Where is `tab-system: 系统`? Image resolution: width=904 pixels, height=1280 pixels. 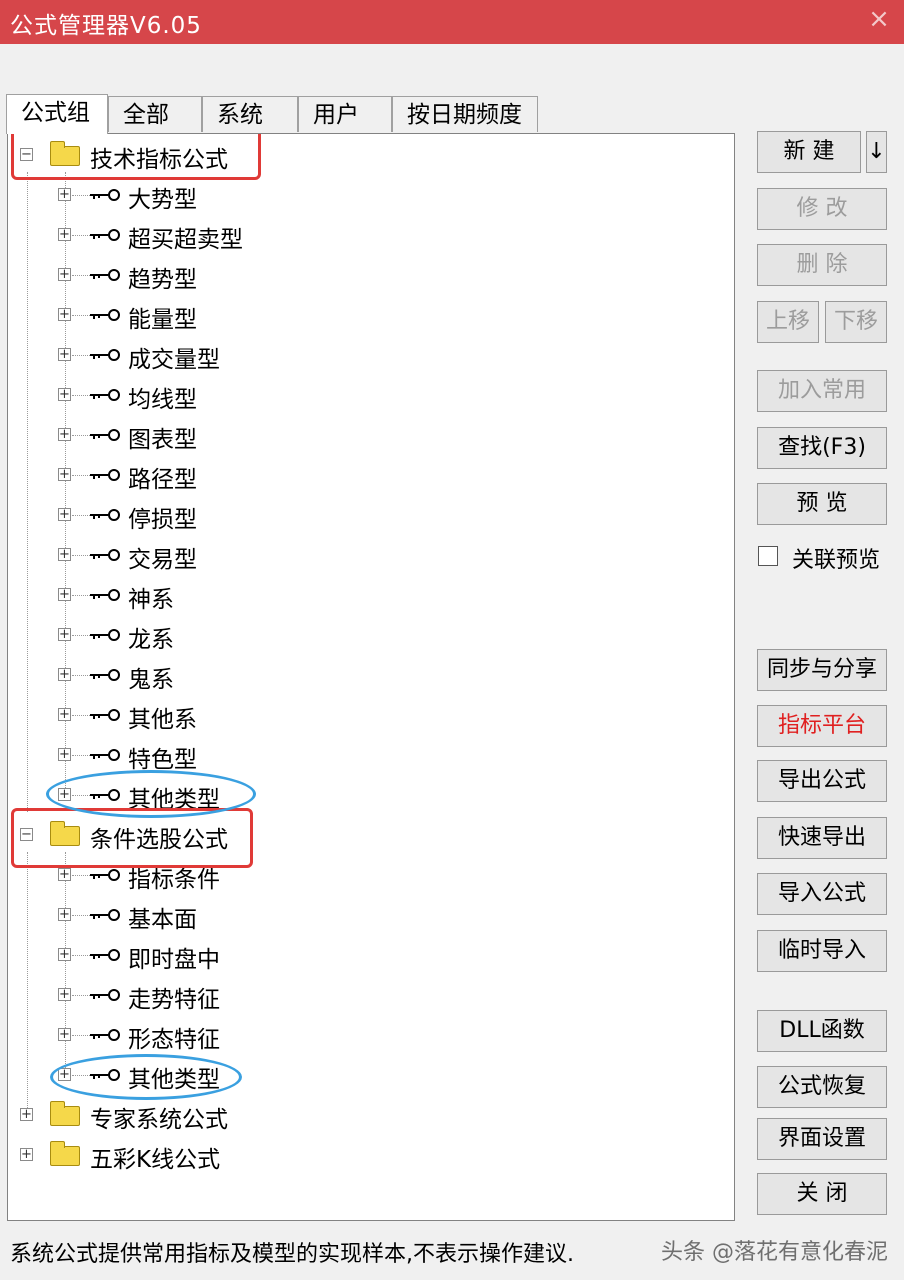 tab-system: 系统 is located at coordinates (250, 114).